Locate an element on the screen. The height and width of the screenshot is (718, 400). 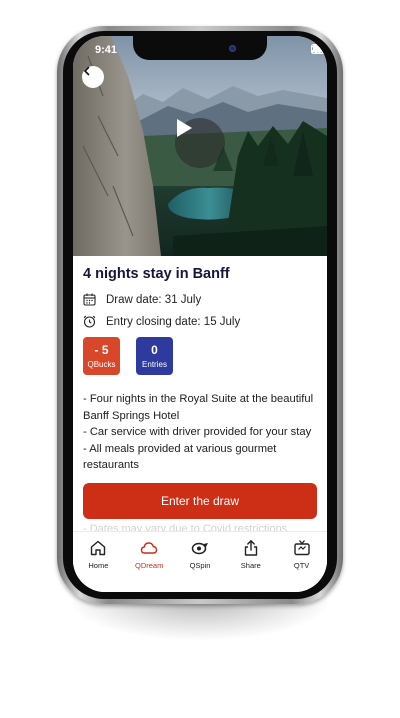
home-icon is located at coordinates (98, 548).